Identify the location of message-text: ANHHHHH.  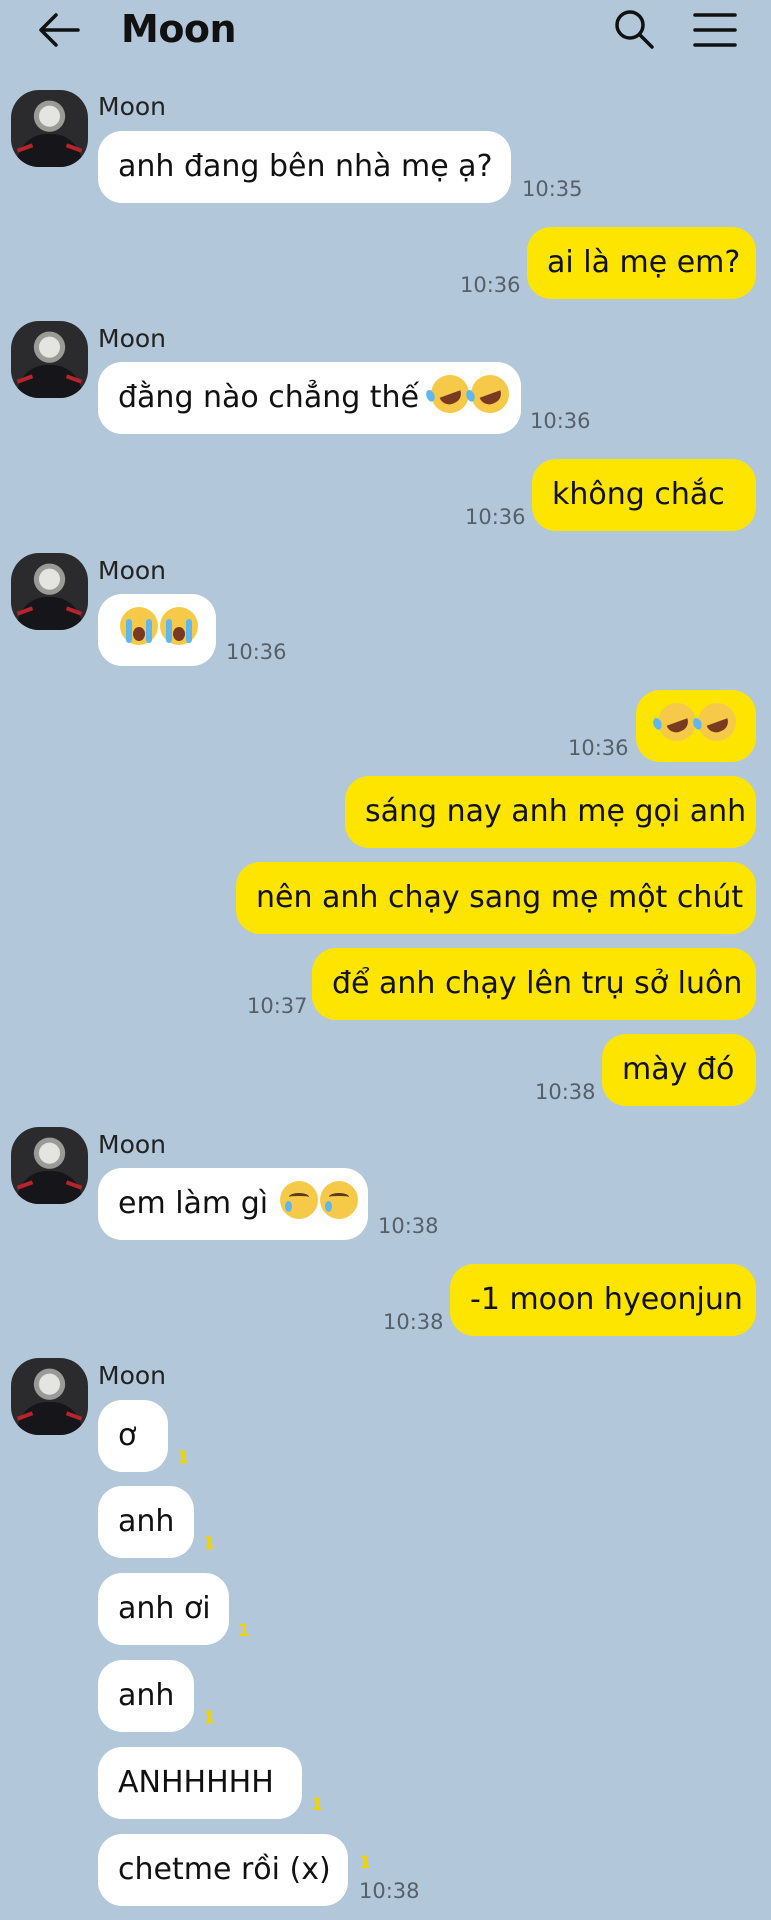
(196, 1782).